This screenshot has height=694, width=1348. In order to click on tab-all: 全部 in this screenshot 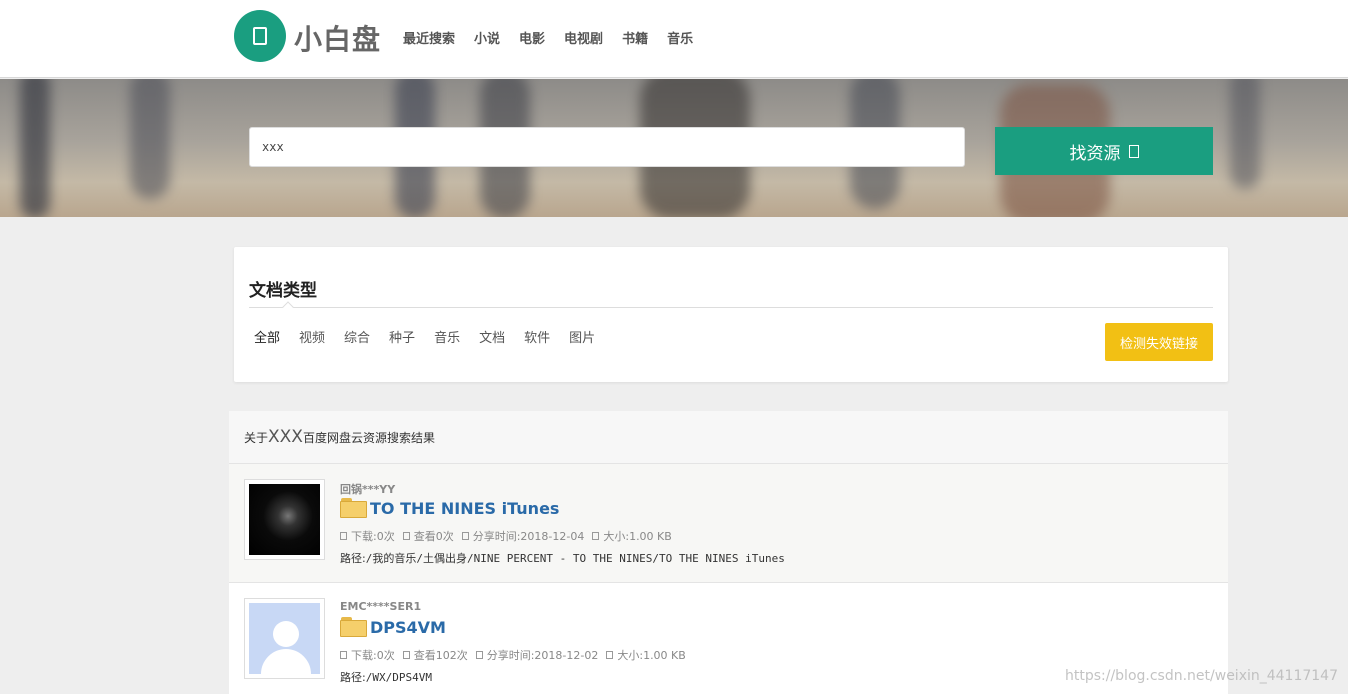, I will do `click(267, 336)`.